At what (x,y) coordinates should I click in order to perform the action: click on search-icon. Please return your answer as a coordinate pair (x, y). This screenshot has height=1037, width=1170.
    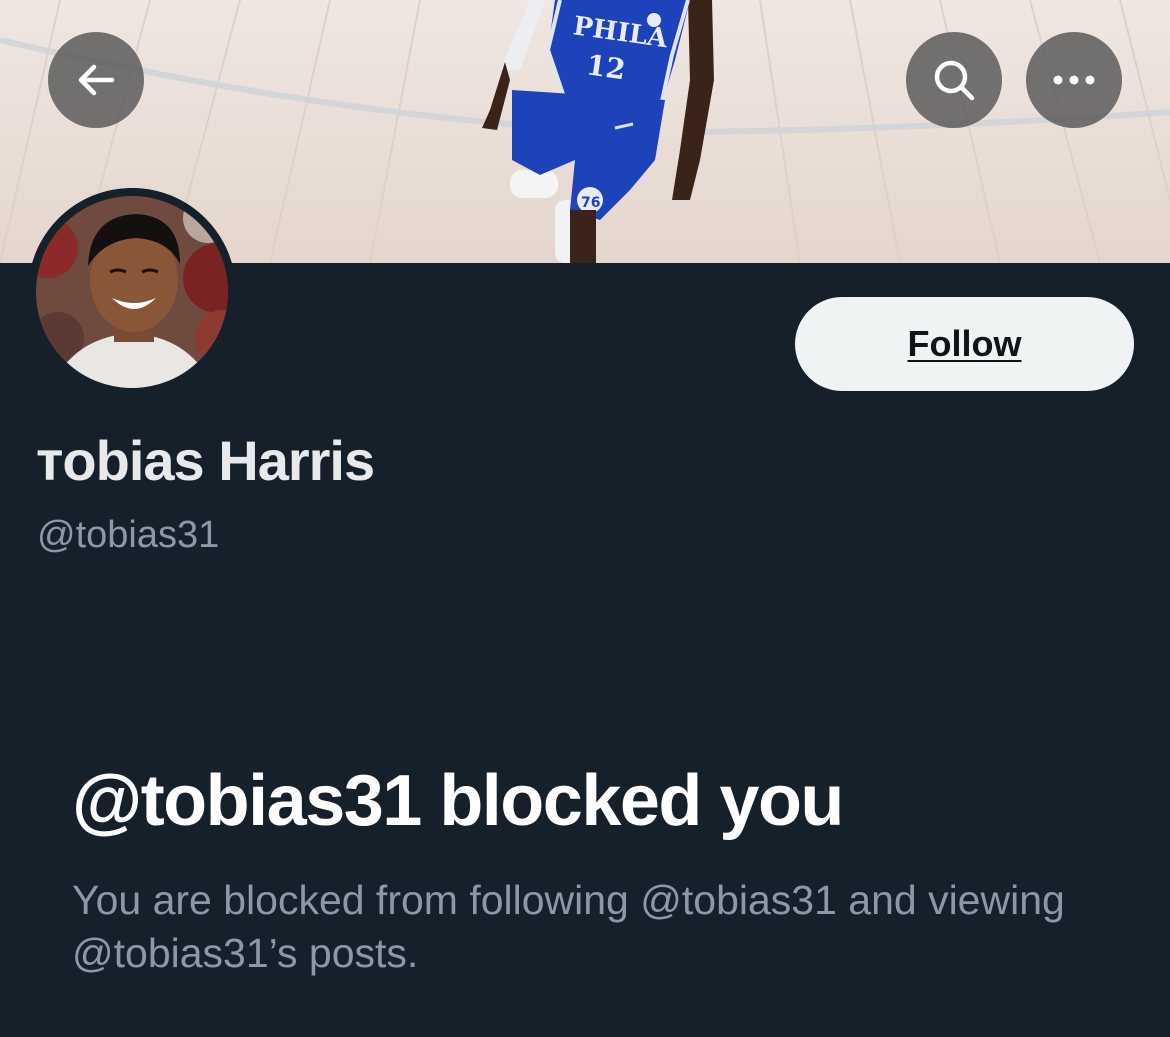
    Looking at the image, I should click on (954, 80).